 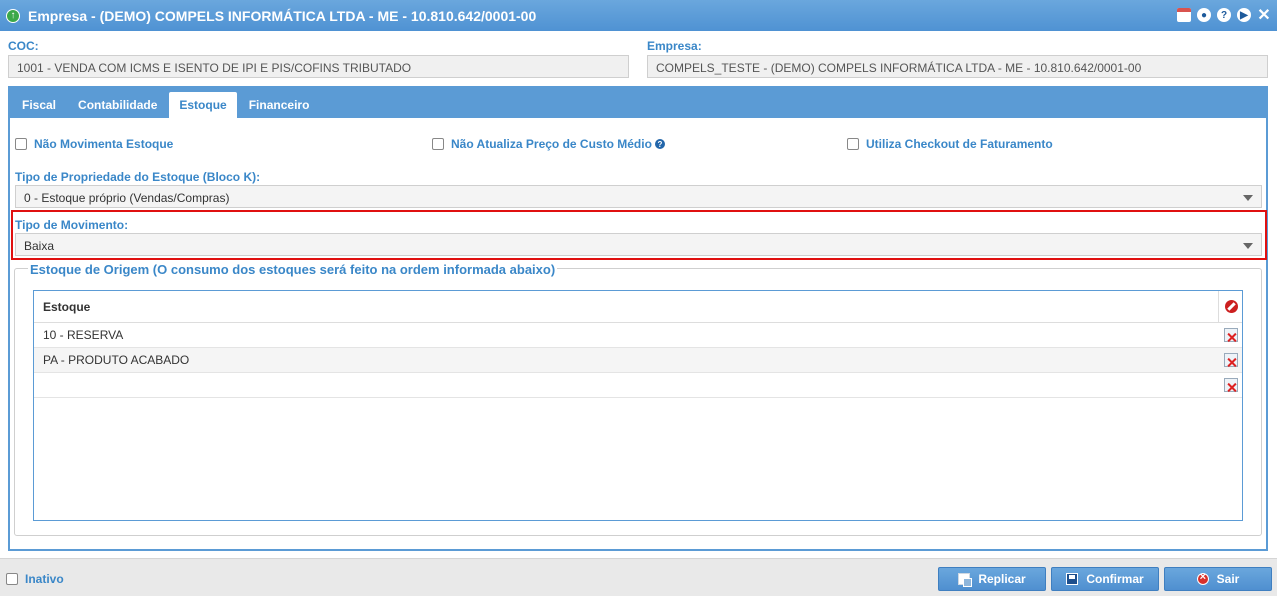 What do you see at coordinates (1244, 15) in the screenshot?
I see `next-icon: ▶` at bounding box center [1244, 15].